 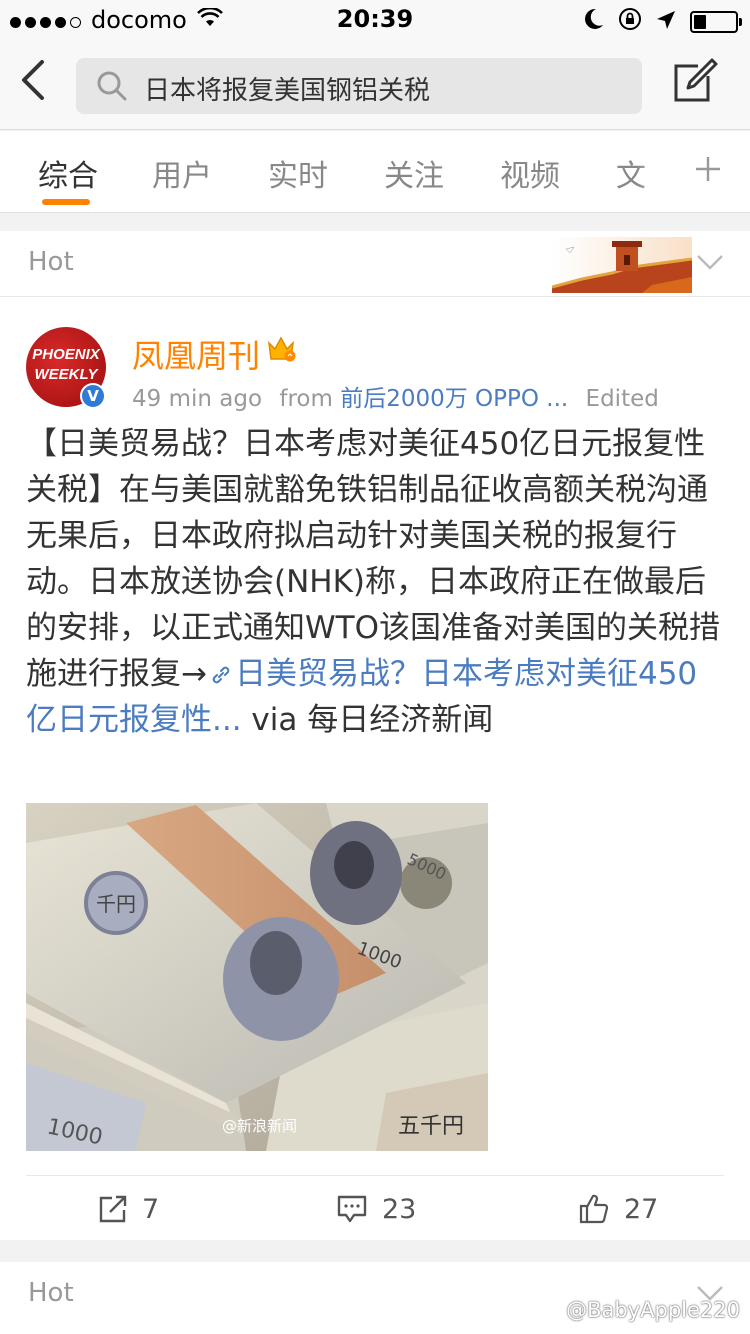 I want to click on back-button, so click(x=40, y=85).